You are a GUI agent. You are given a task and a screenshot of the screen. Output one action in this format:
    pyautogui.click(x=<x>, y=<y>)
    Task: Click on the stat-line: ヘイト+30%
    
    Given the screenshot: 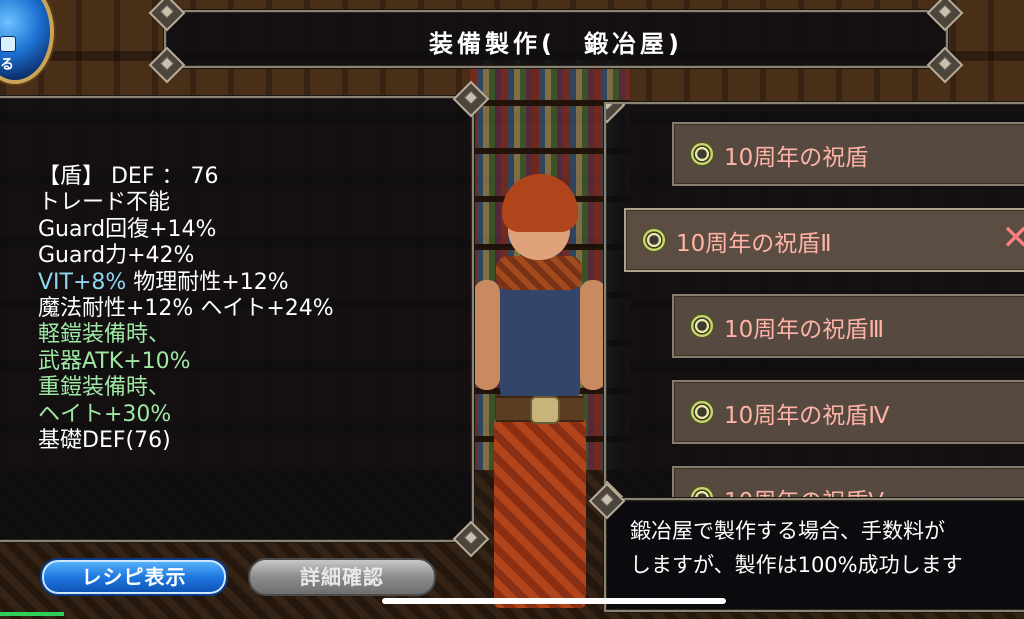 What is the action you would take?
    pyautogui.click(x=186, y=415)
    